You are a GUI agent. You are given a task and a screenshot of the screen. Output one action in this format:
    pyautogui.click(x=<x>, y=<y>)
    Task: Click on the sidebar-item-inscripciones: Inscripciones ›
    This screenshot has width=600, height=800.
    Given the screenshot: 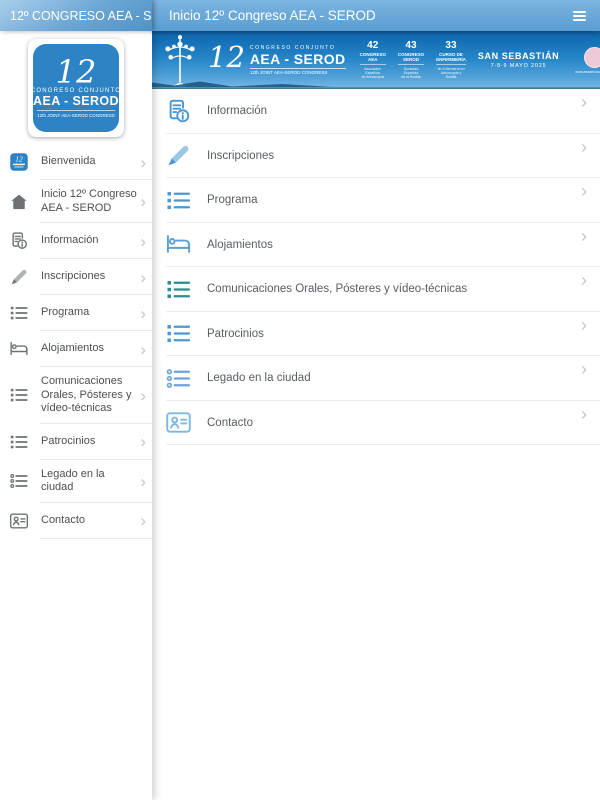 What is the action you would take?
    pyautogui.click(x=76, y=277)
    